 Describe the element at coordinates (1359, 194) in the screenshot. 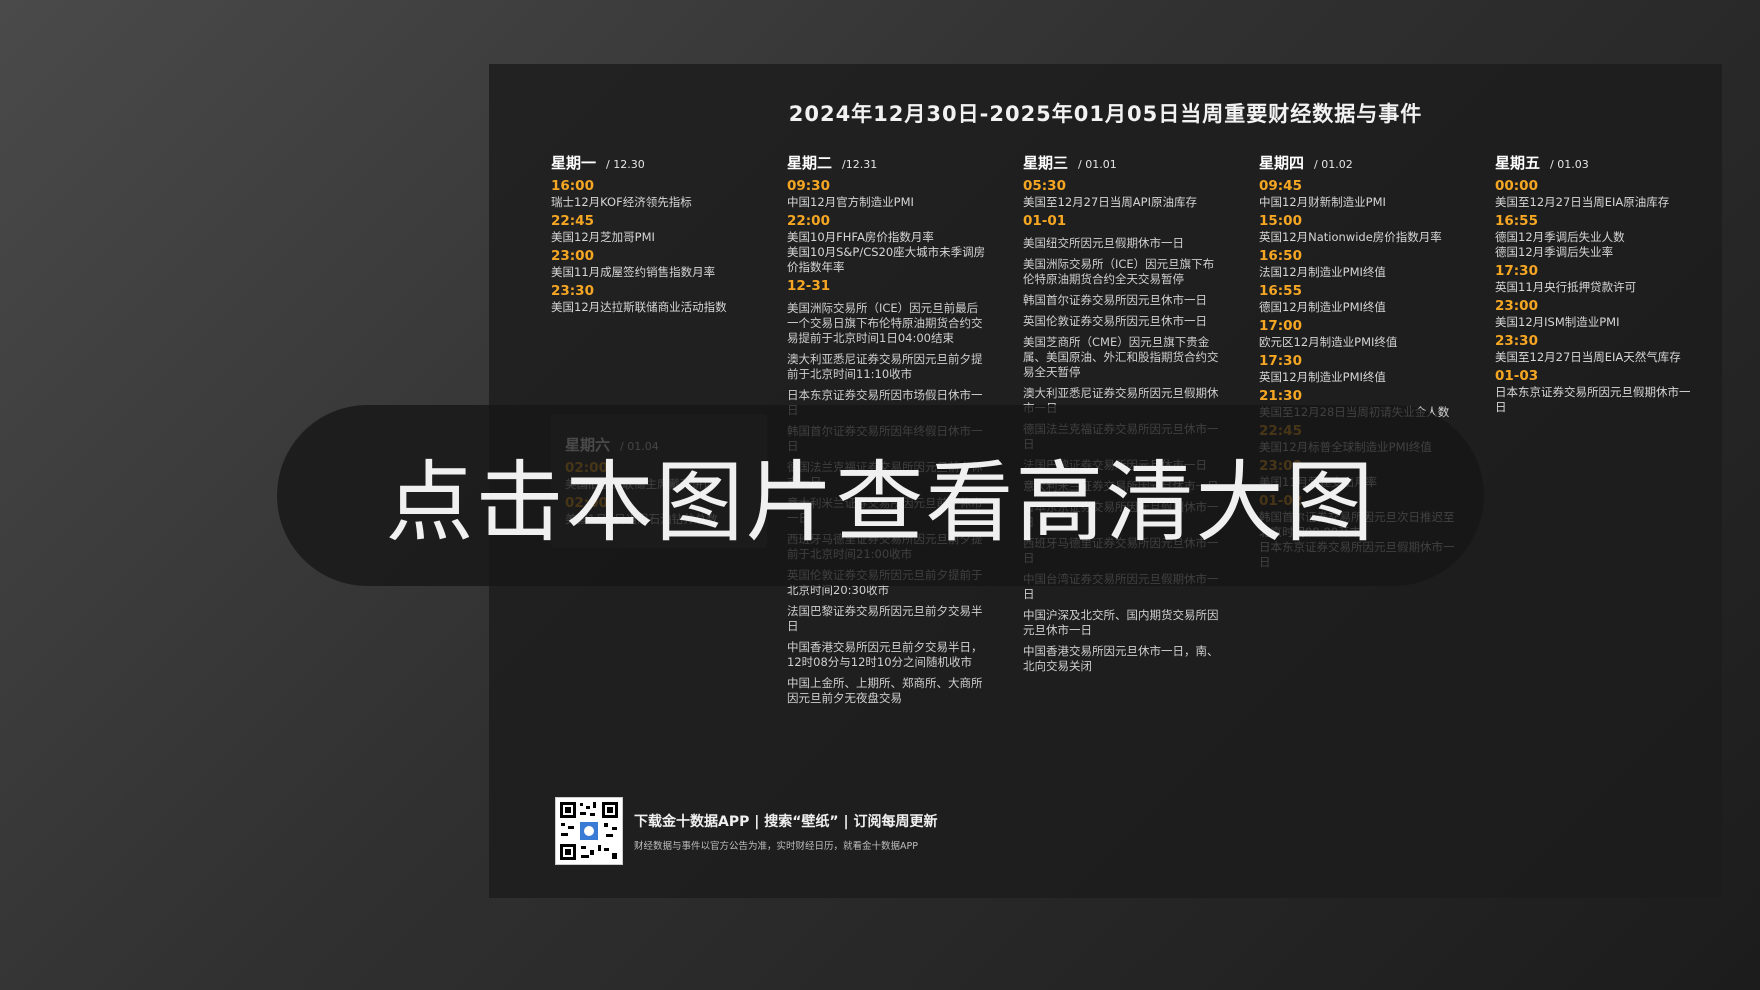

I see `event-item: 09:45 中国12月财新制造业PMI` at that location.